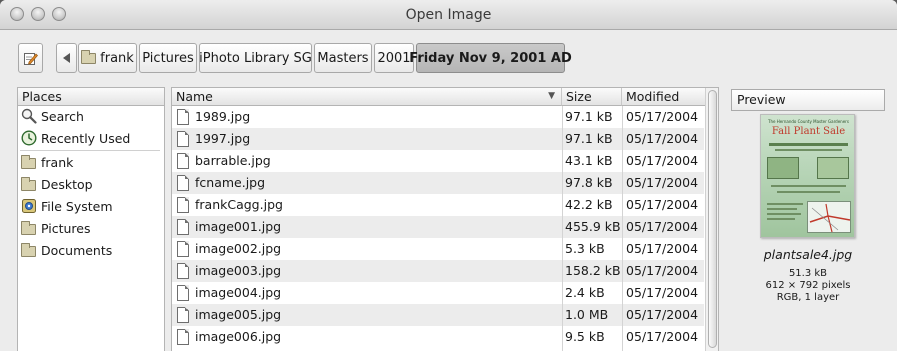 This screenshot has height=351, width=897. Describe the element at coordinates (367, 97) in the screenshot. I see `column-header-name: Name ▼` at that location.